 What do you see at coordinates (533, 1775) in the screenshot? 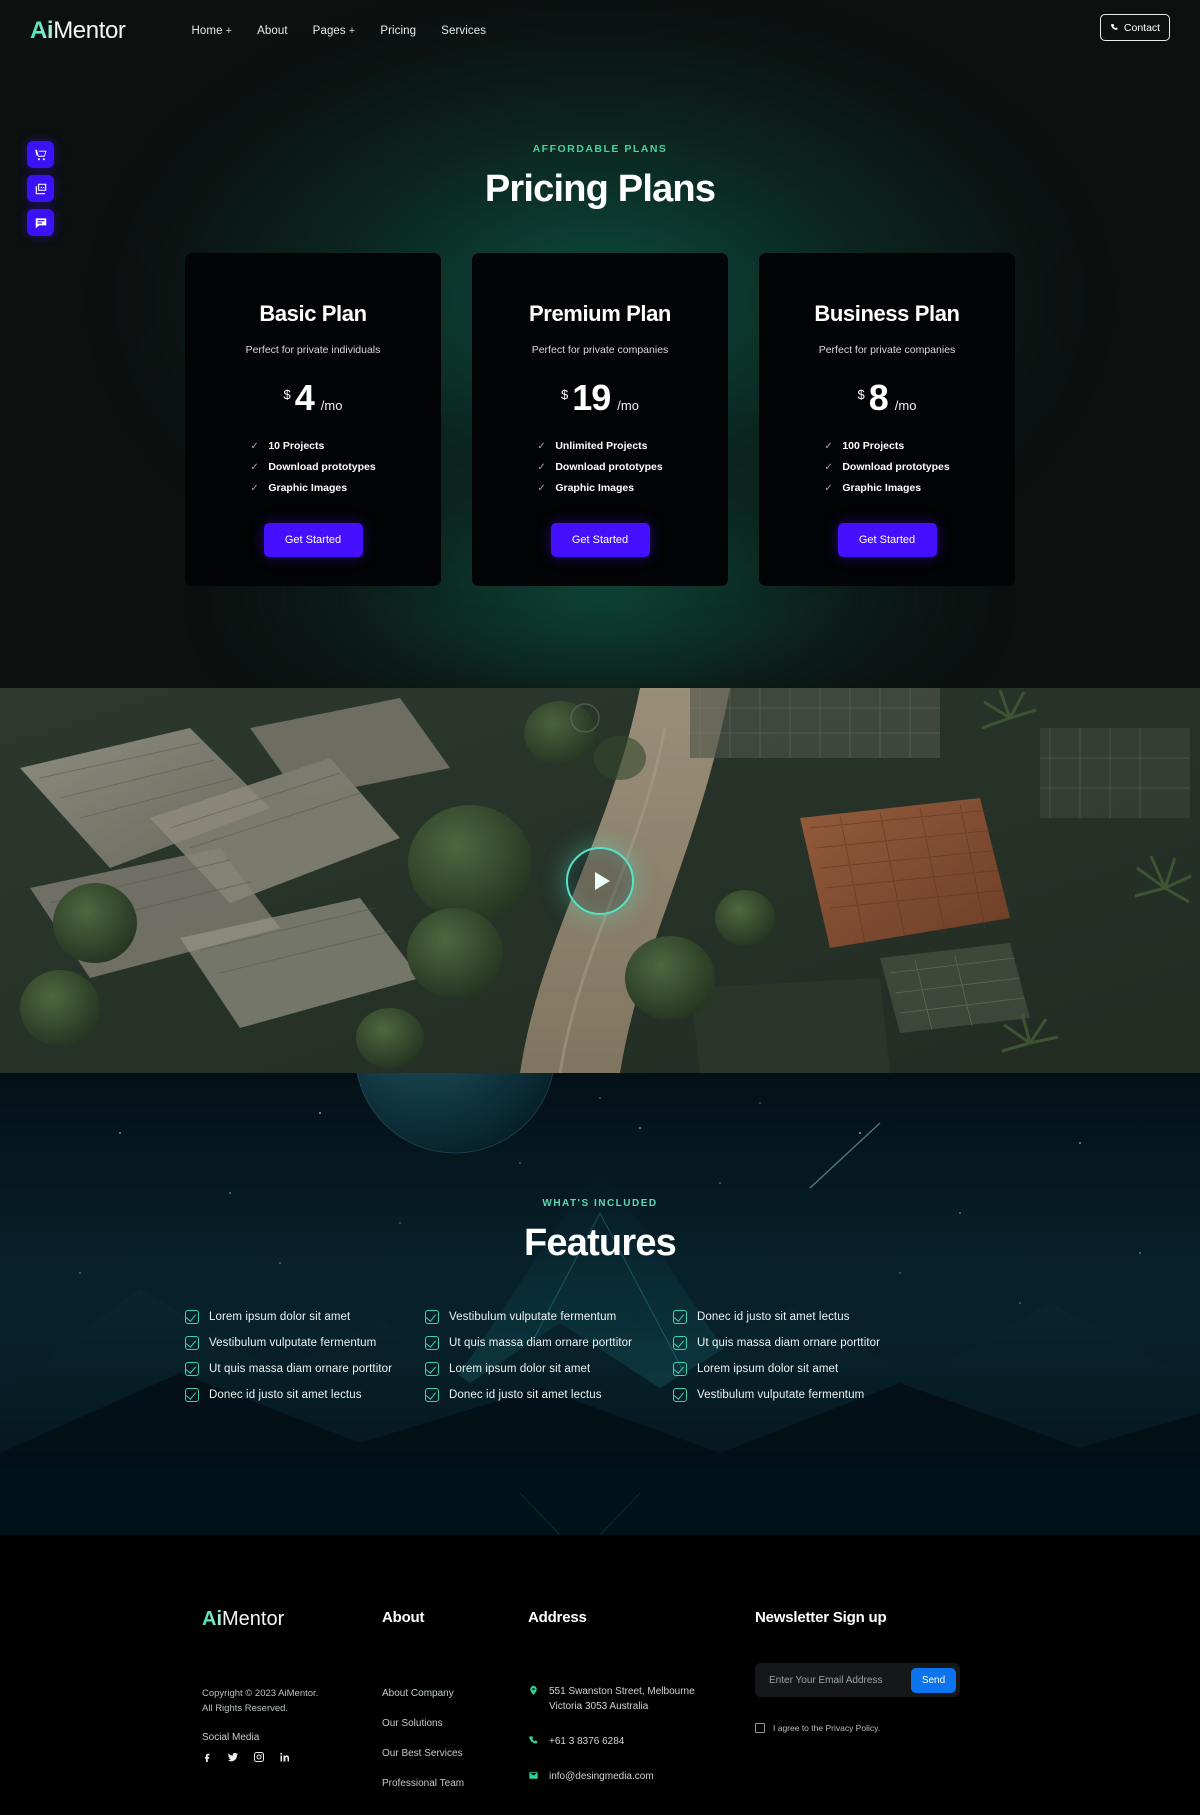
I see `envelope-icon` at bounding box center [533, 1775].